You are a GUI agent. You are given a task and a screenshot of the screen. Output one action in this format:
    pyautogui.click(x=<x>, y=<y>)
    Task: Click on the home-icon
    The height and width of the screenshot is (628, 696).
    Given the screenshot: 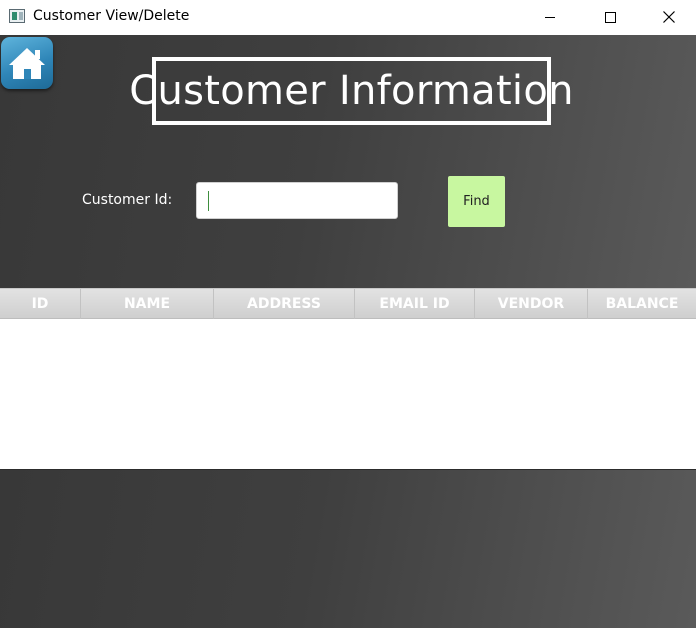 What is the action you would take?
    pyautogui.click(x=27, y=63)
    